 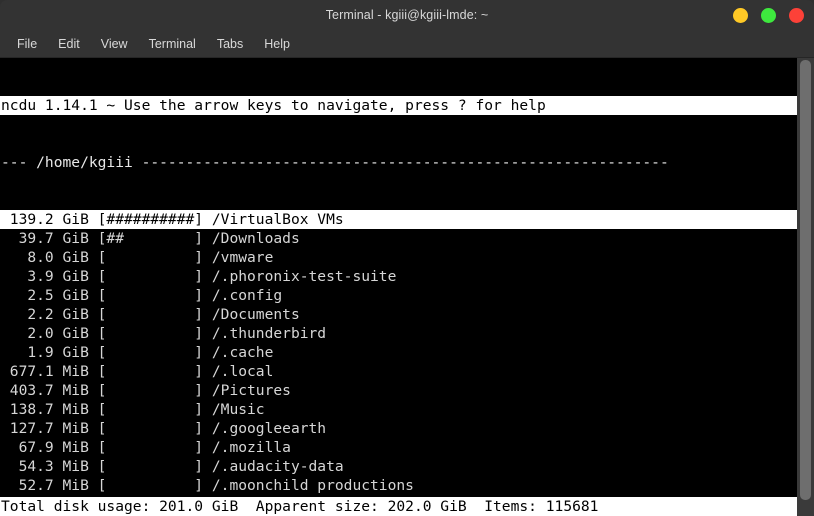 I want to click on ncdu-entry-row: 39.7 GiB [## ] /Downloads, so click(x=398, y=238).